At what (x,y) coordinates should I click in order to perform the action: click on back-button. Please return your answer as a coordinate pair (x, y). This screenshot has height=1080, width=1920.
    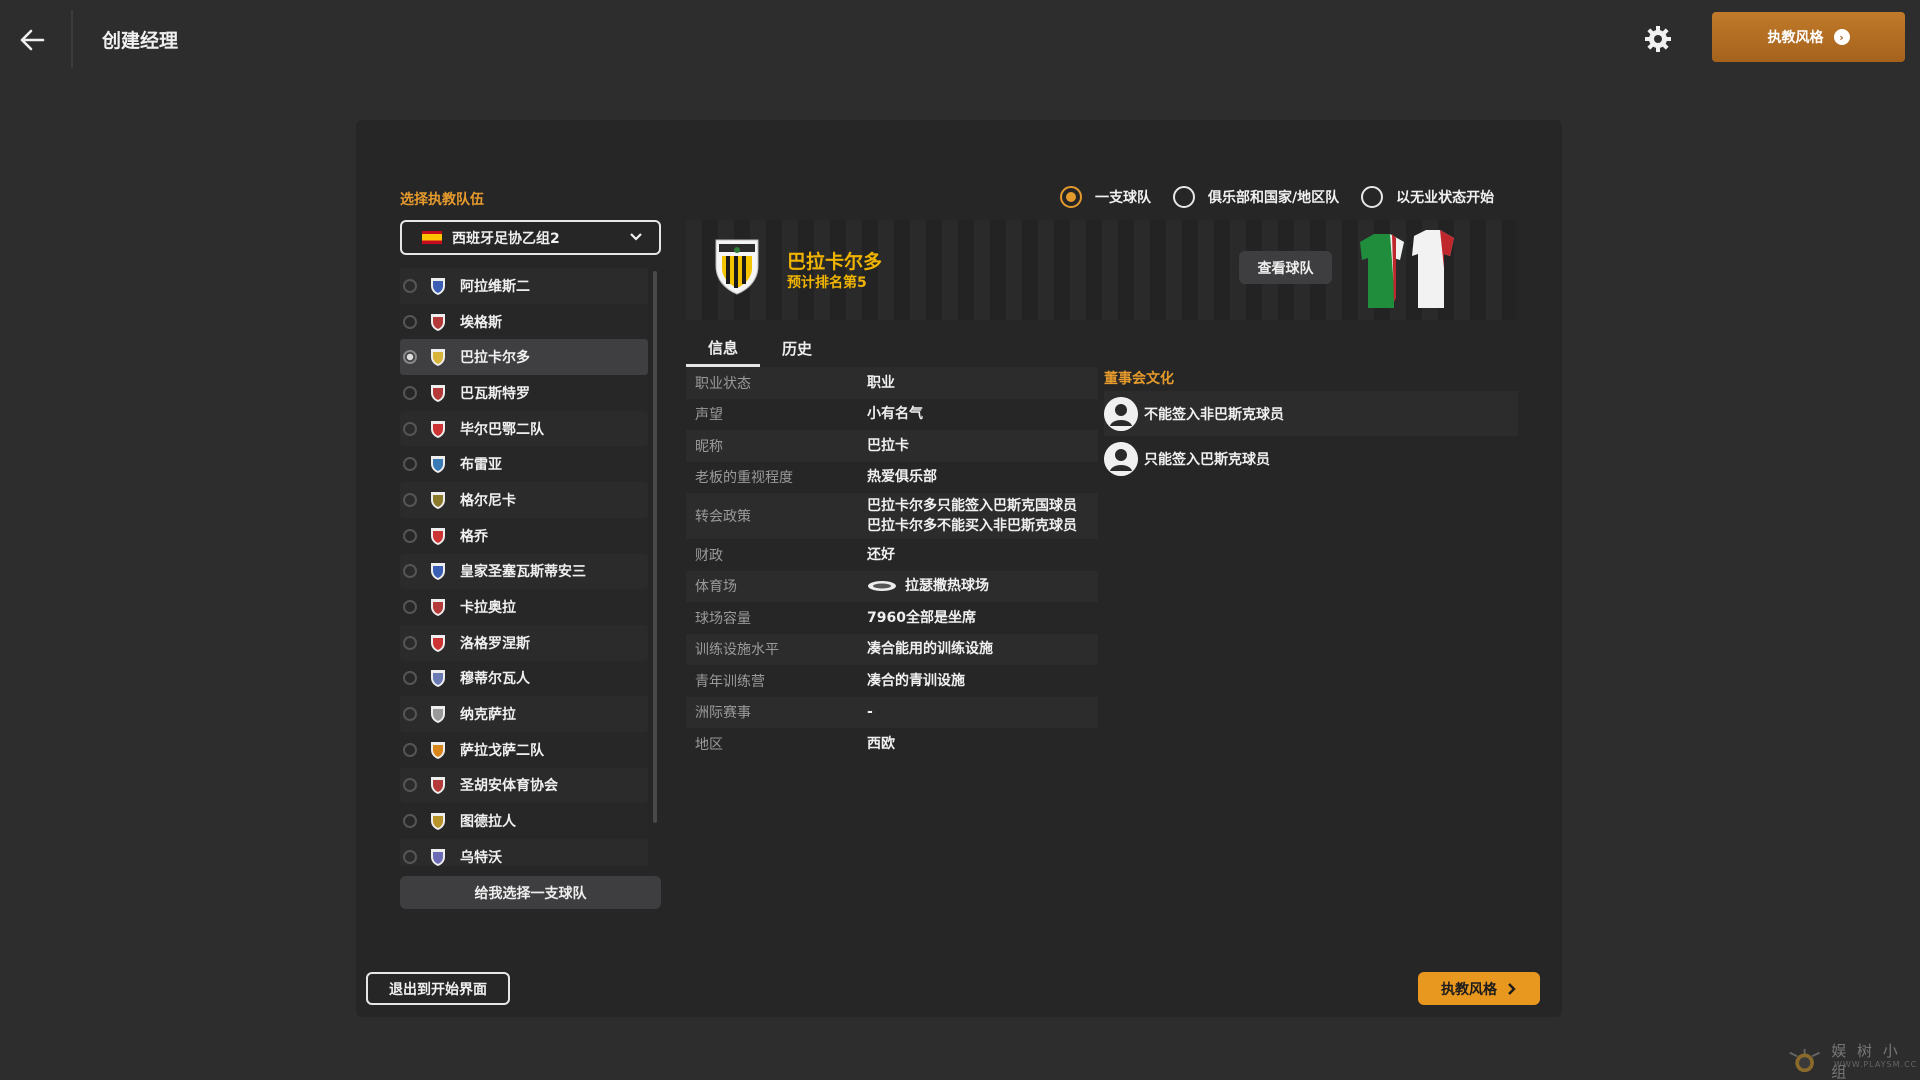
    Looking at the image, I should click on (32, 40).